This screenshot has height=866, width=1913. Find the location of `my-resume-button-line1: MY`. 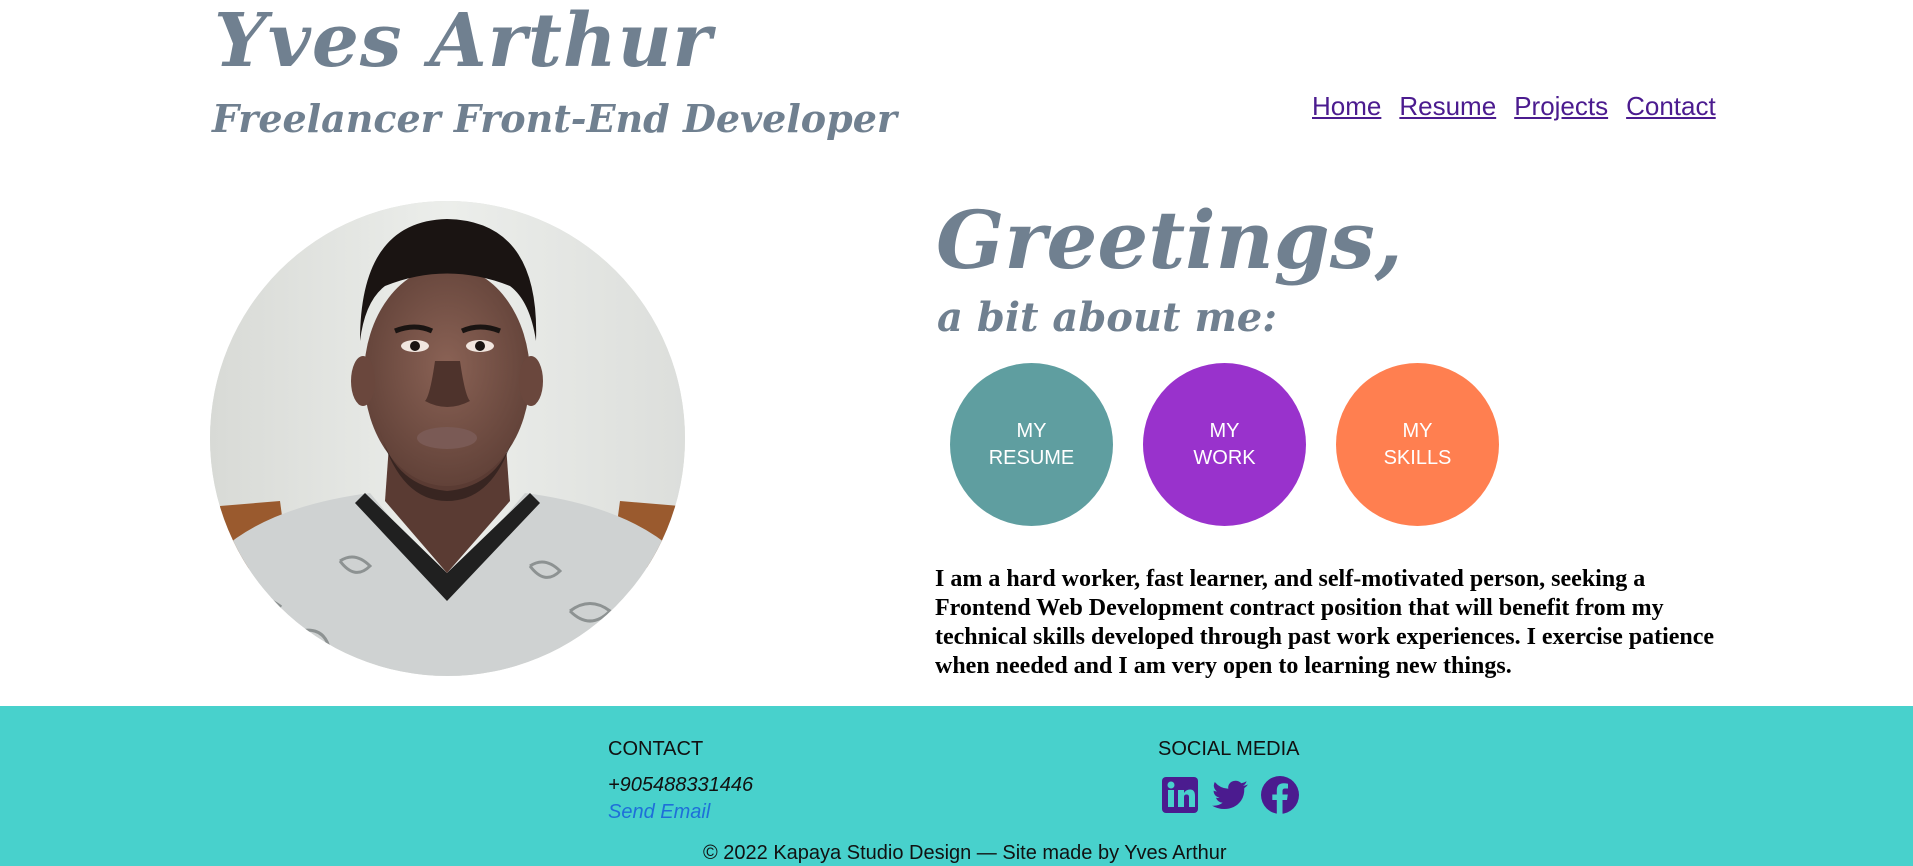

my-resume-button-line1: MY is located at coordinates (1031, 430).